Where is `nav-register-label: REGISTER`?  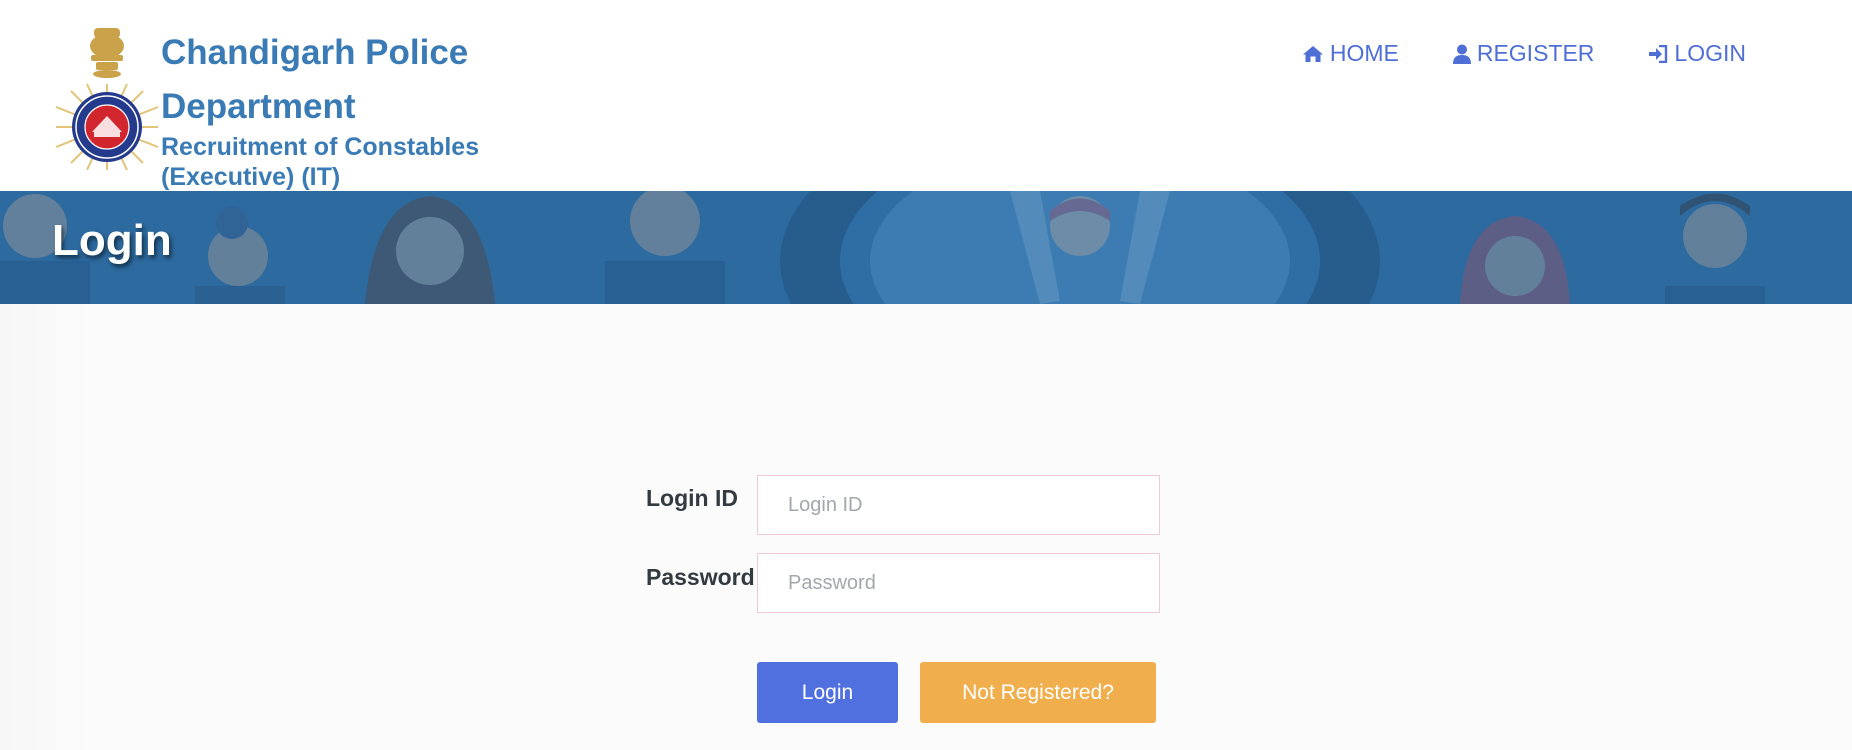 nav-register-label: REGISTER is located at coordinates (1535, 53).